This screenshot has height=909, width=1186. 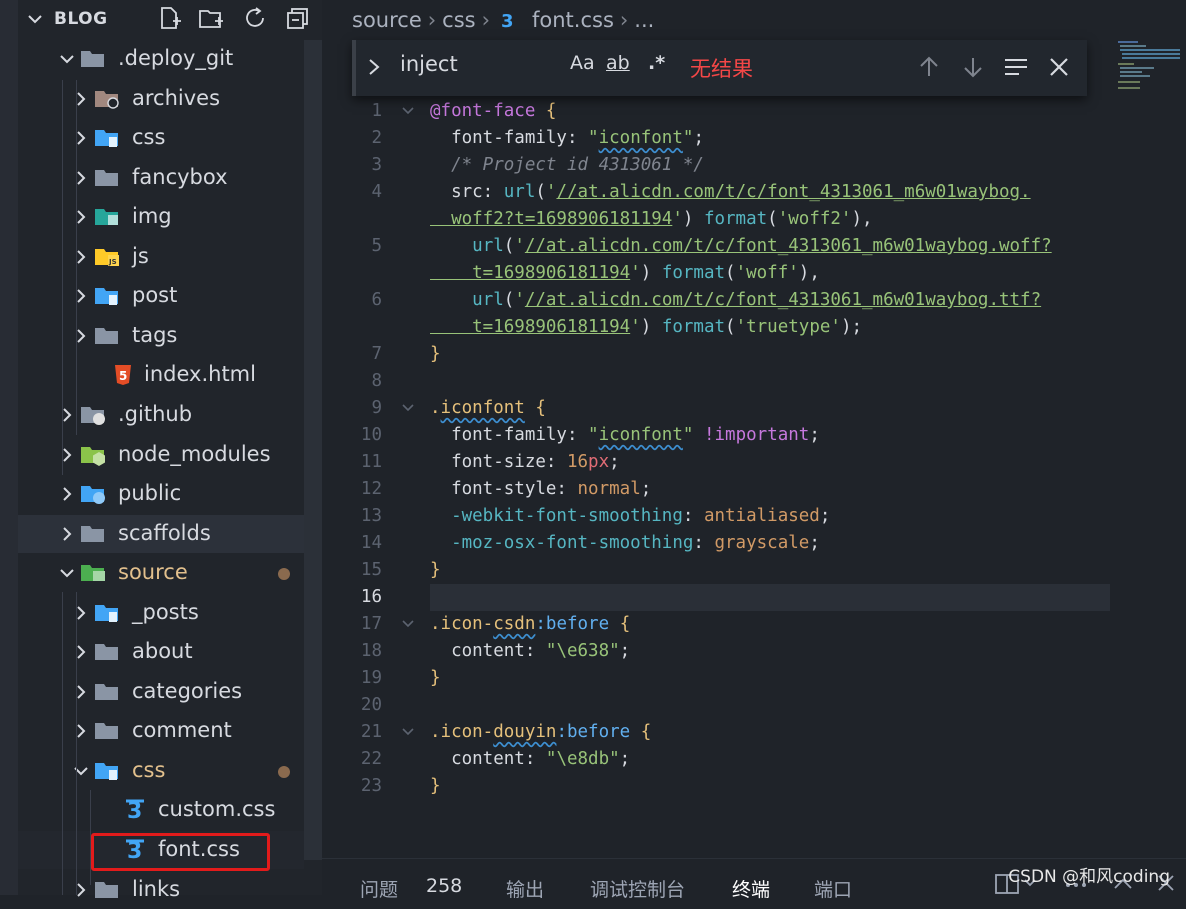 I want to click on code-line: 8, so click(x=717, y=381).